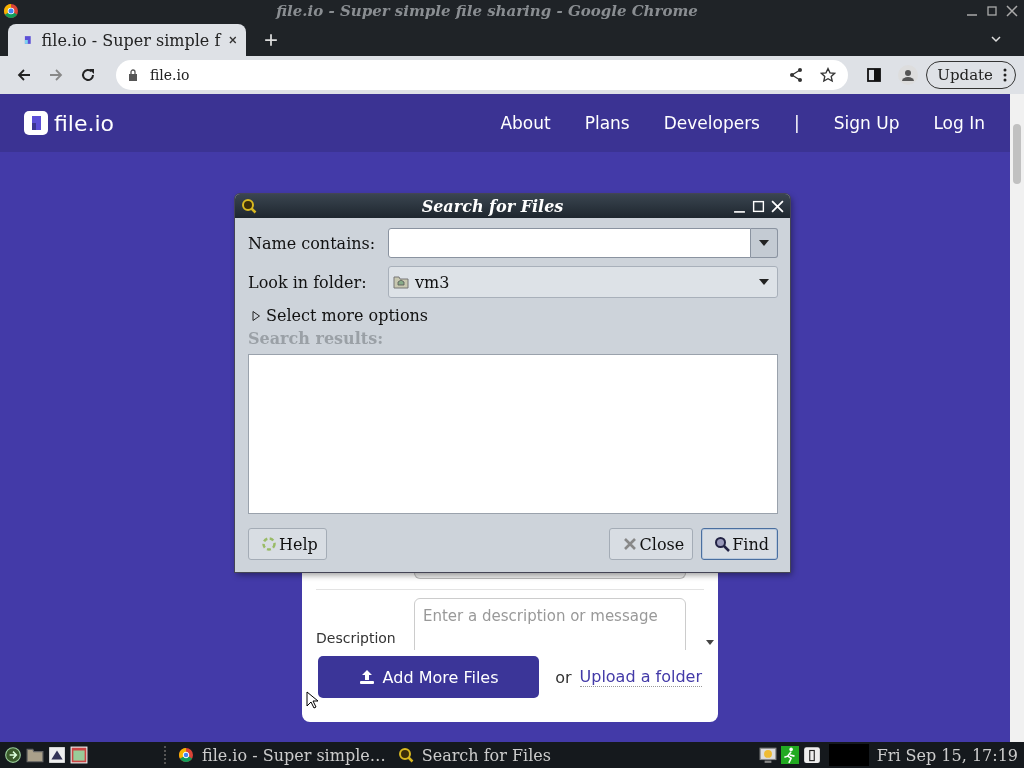 This screenshot has width=1024, height=768. Describe the element at coordinates (84, 123) in the screenshot. I see `site-logo: file.io` at that location.